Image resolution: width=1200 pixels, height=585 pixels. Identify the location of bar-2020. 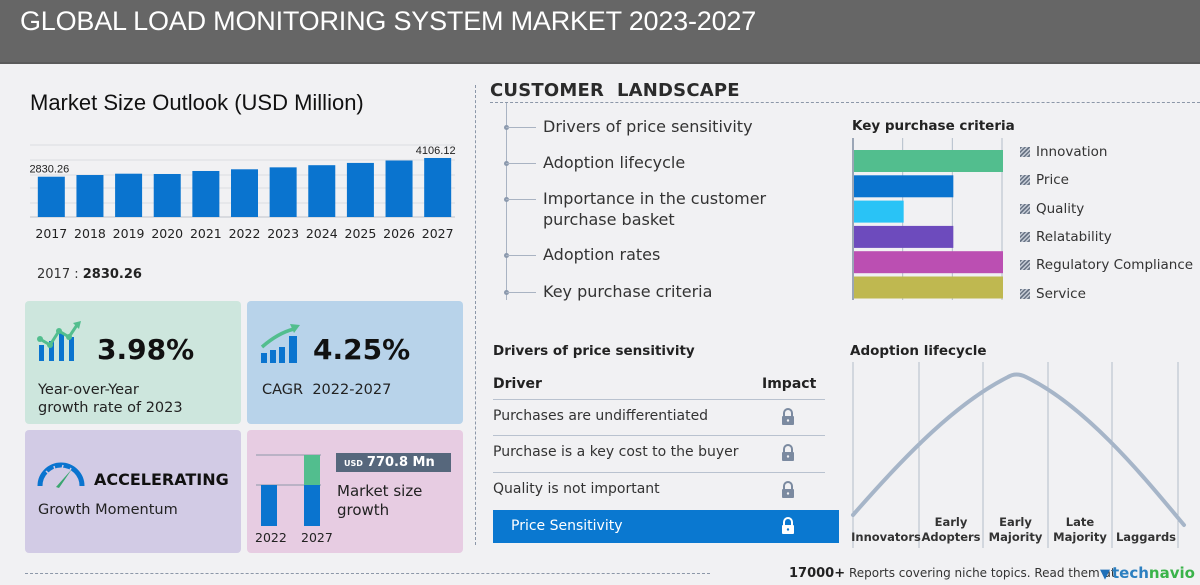
(167, 195).